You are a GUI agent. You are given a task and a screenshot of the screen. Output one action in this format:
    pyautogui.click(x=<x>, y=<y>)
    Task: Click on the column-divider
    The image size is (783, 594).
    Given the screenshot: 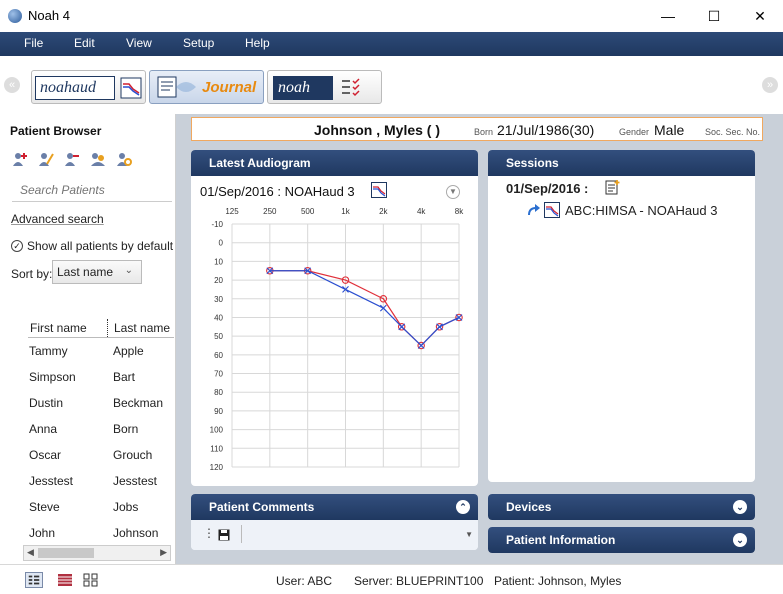 What is the action you would take?
    pyautogui.click(x=107, y=328)
    